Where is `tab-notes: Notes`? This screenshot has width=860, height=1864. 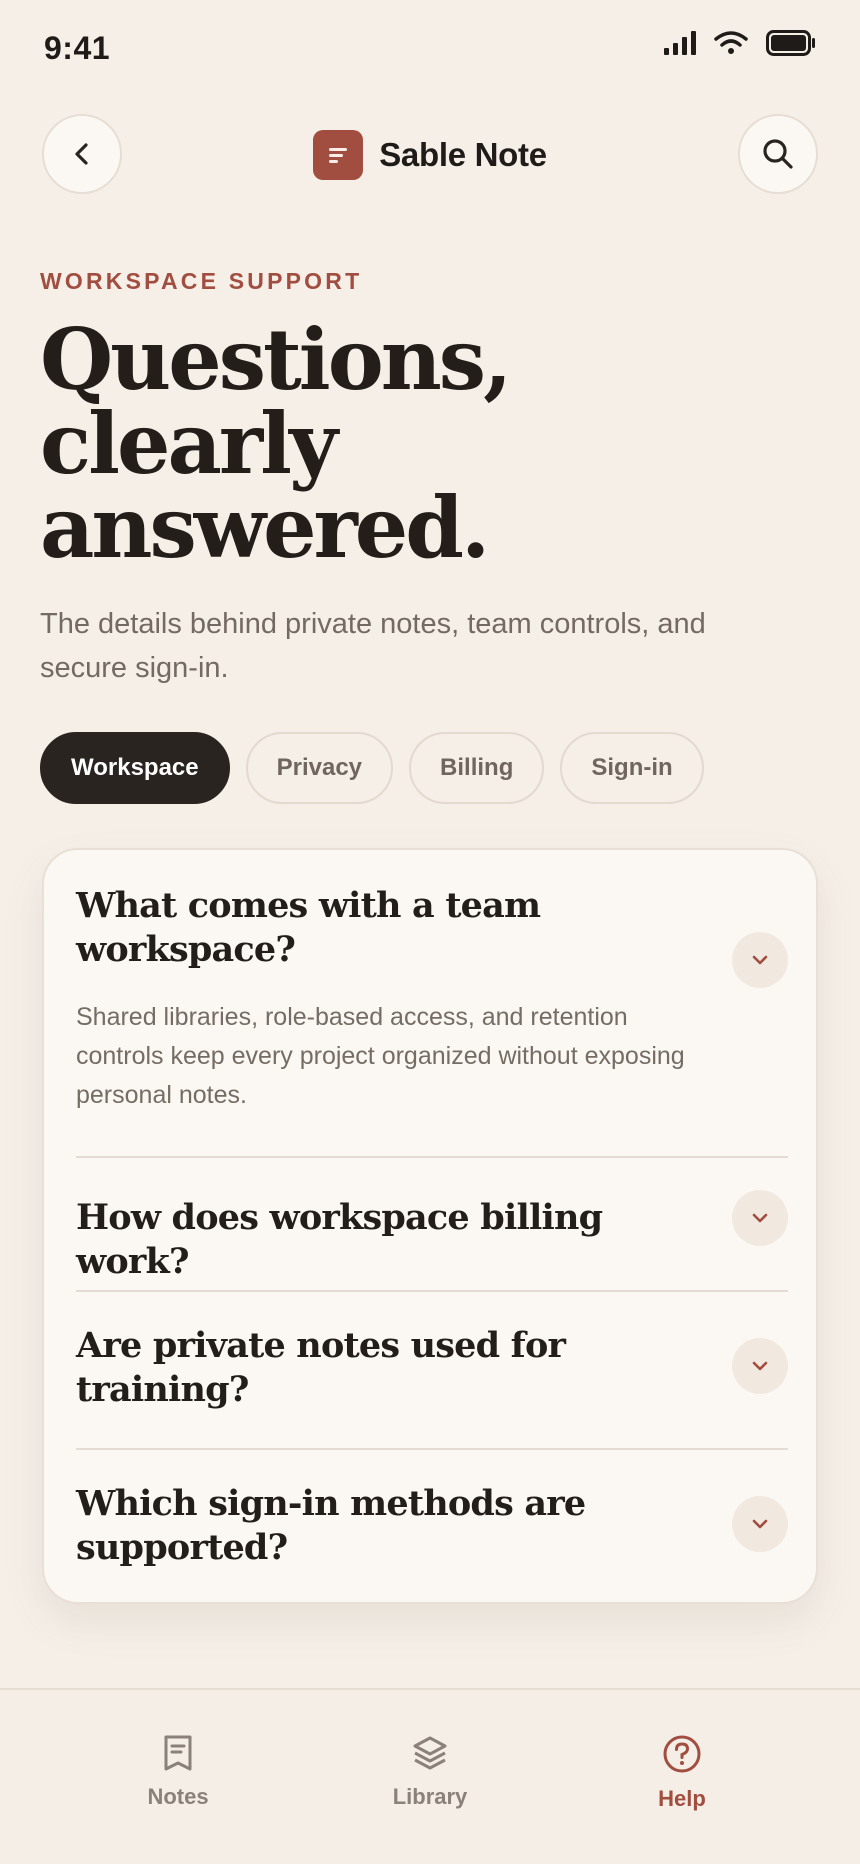
tab-notes: Notes is located at coordinates (178, 1772).